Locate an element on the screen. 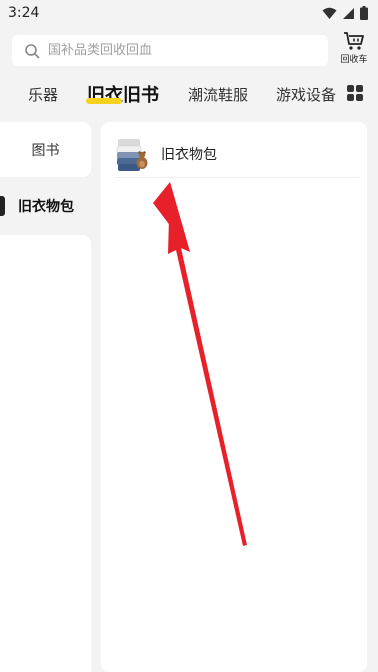 This screenshot has height=672, width=378. sidebar-item-books: 图书 is located at coordinates (45, 149).